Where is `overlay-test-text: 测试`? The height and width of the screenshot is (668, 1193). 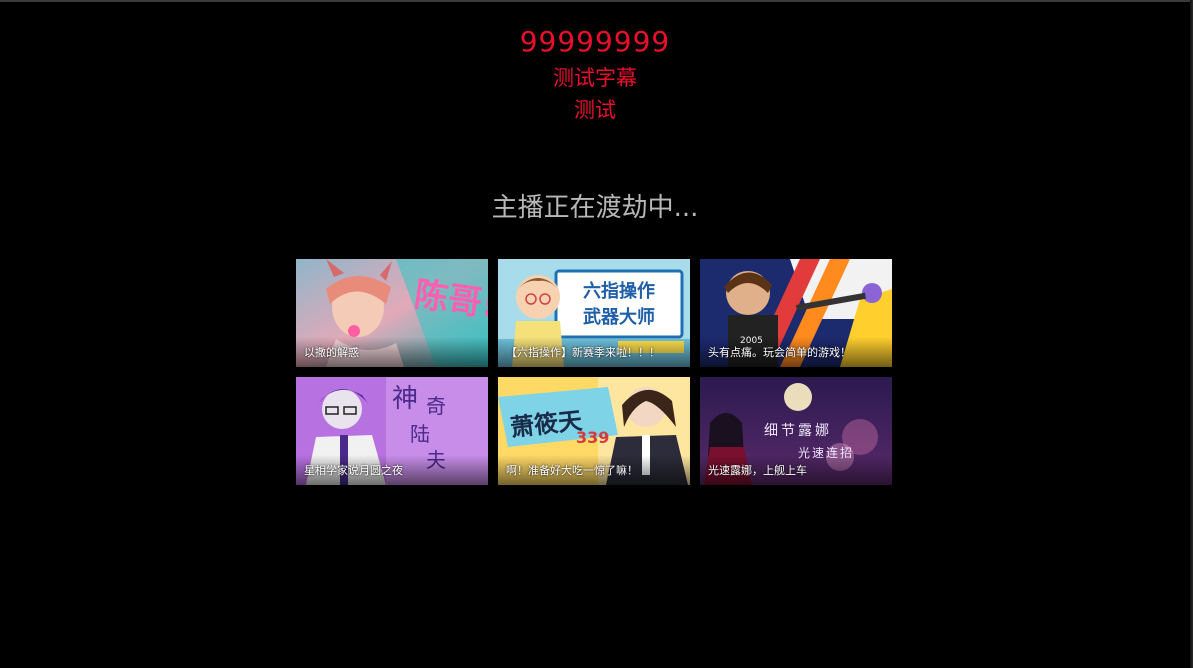
overlay-test-text: 测试 is located at coordinates (595, 110).